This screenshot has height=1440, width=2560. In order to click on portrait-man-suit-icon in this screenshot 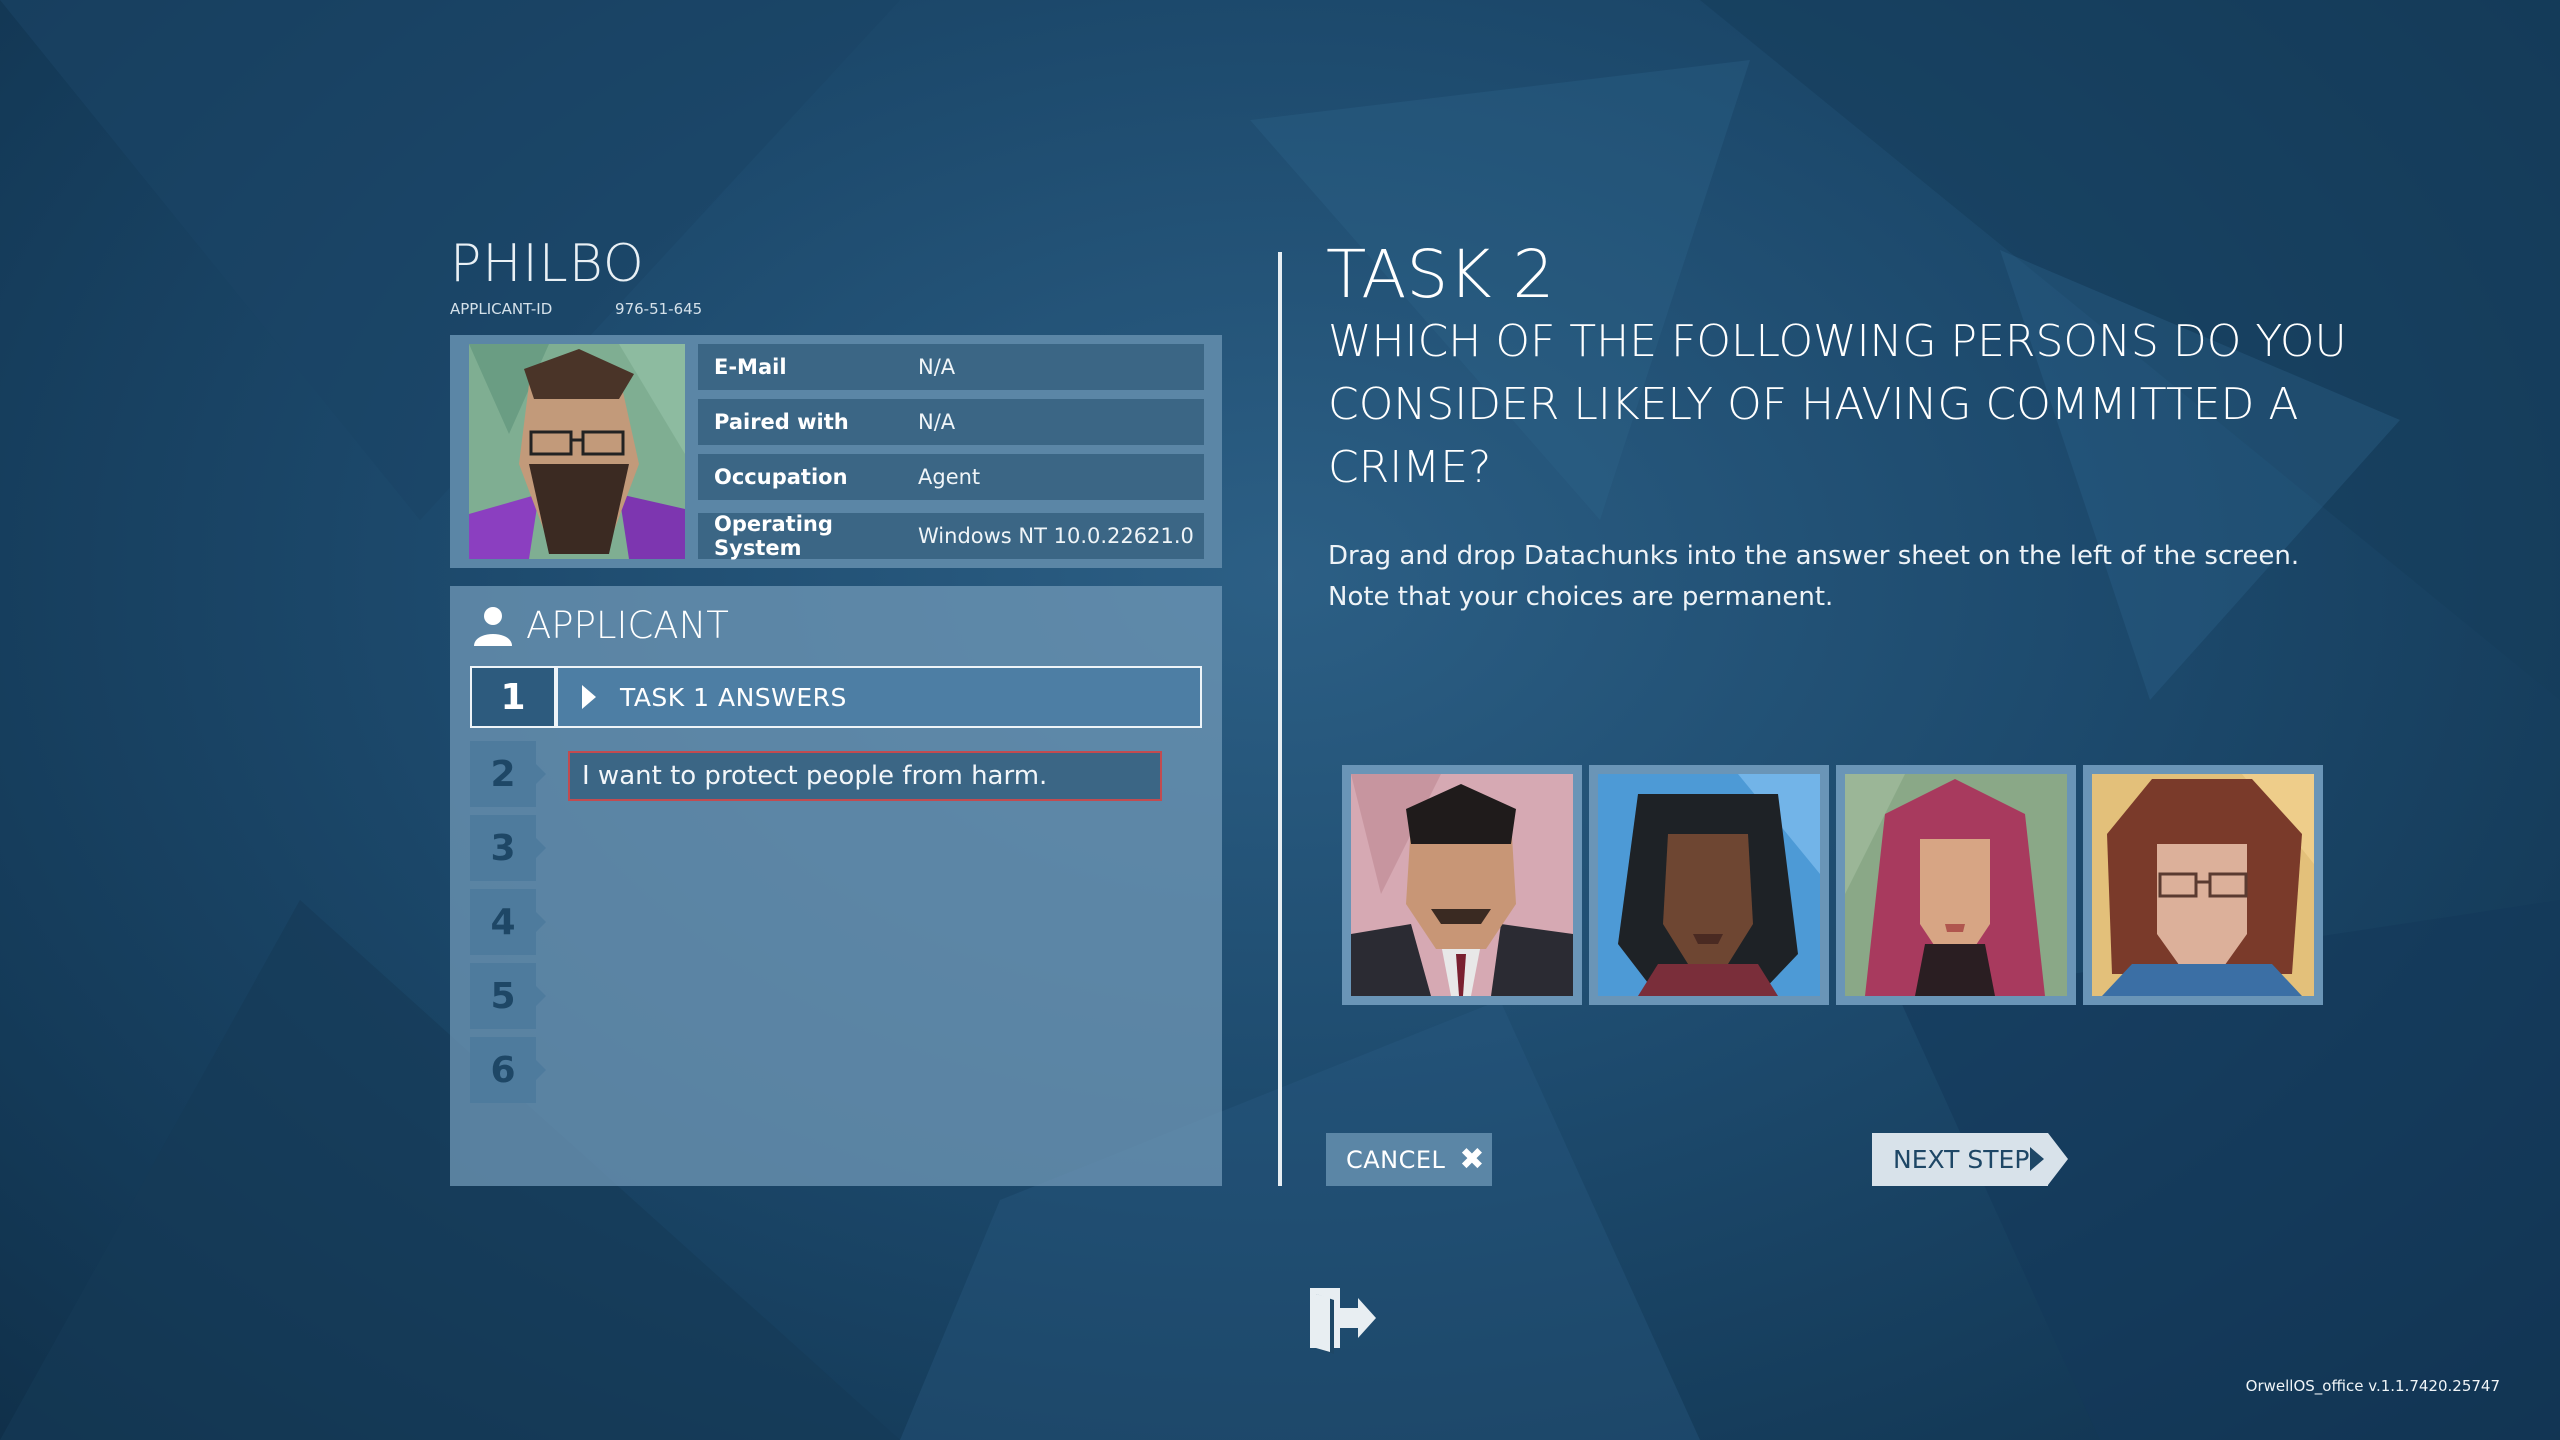, I will do `click(1462, 885)`.